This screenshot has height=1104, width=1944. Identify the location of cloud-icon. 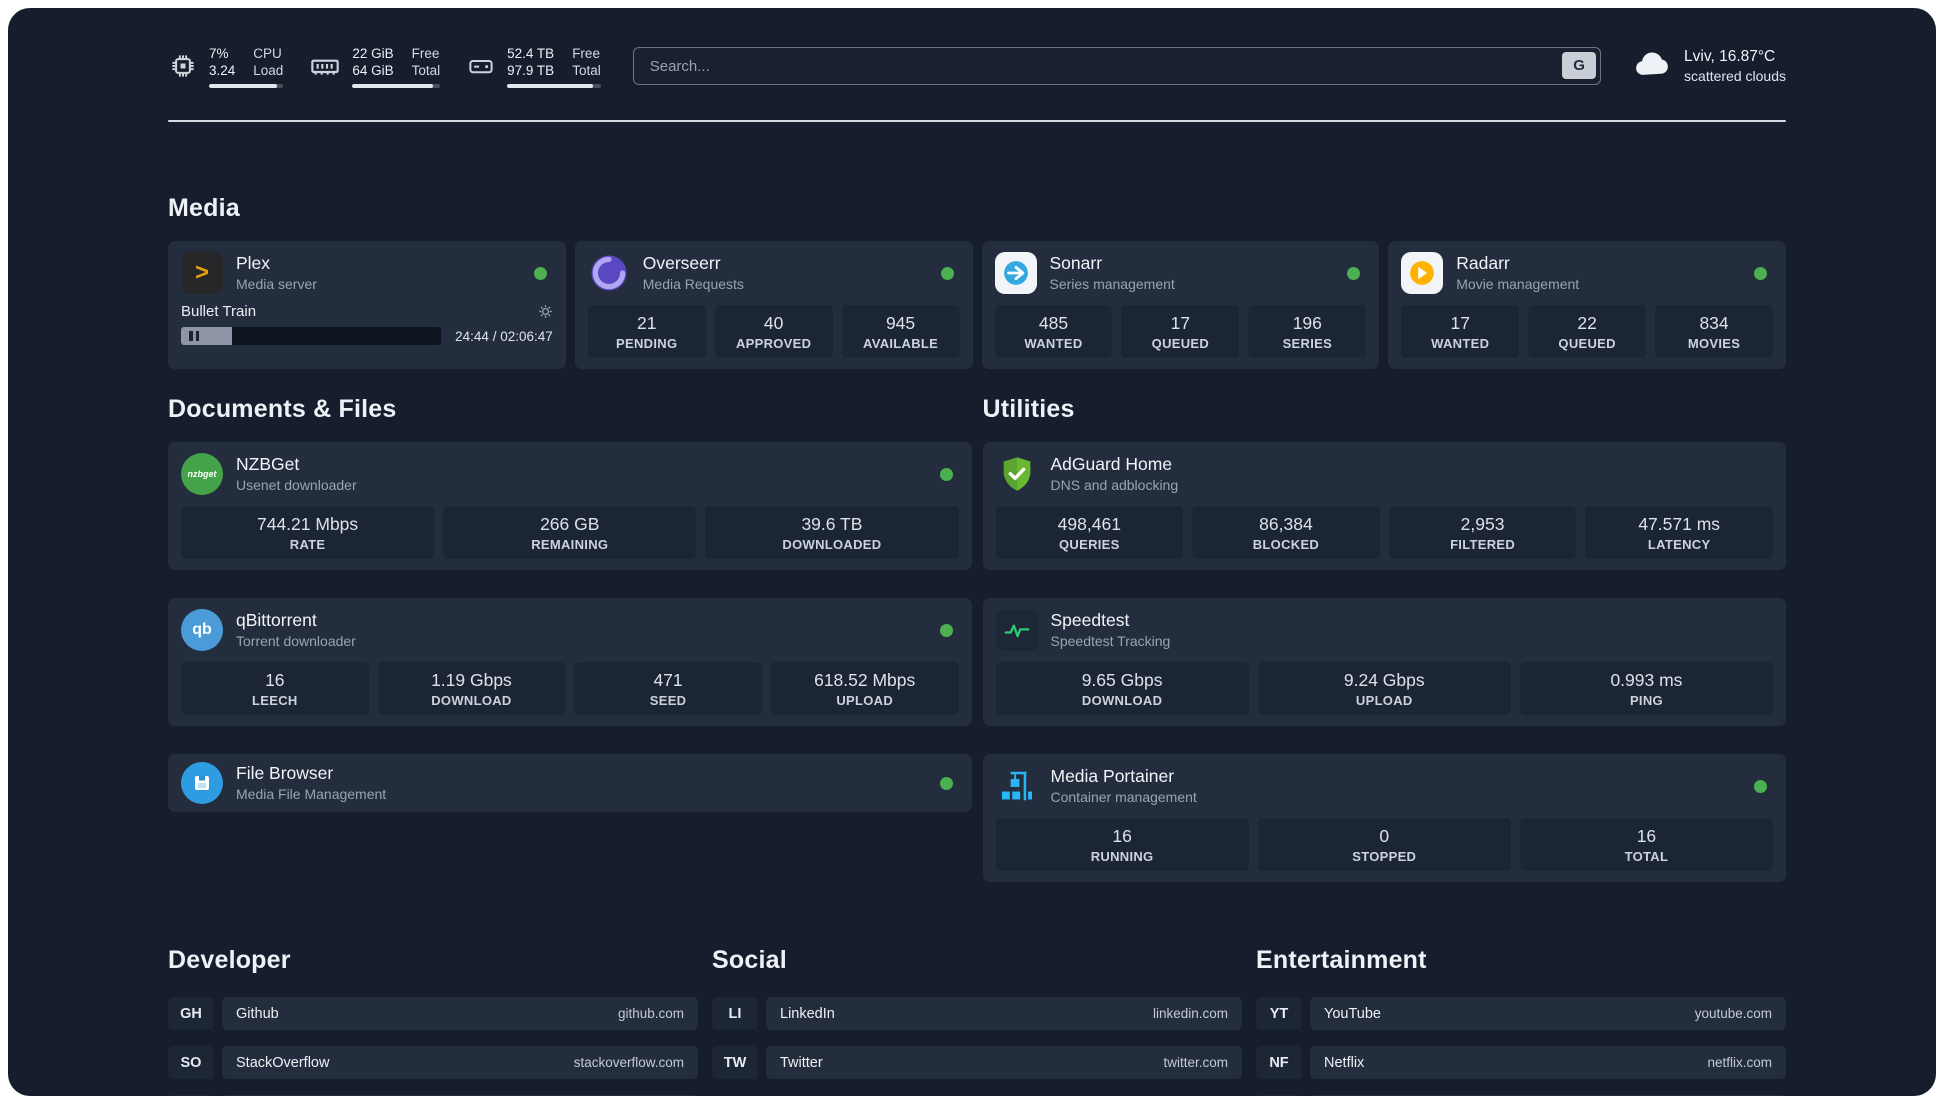
(1651, 66).